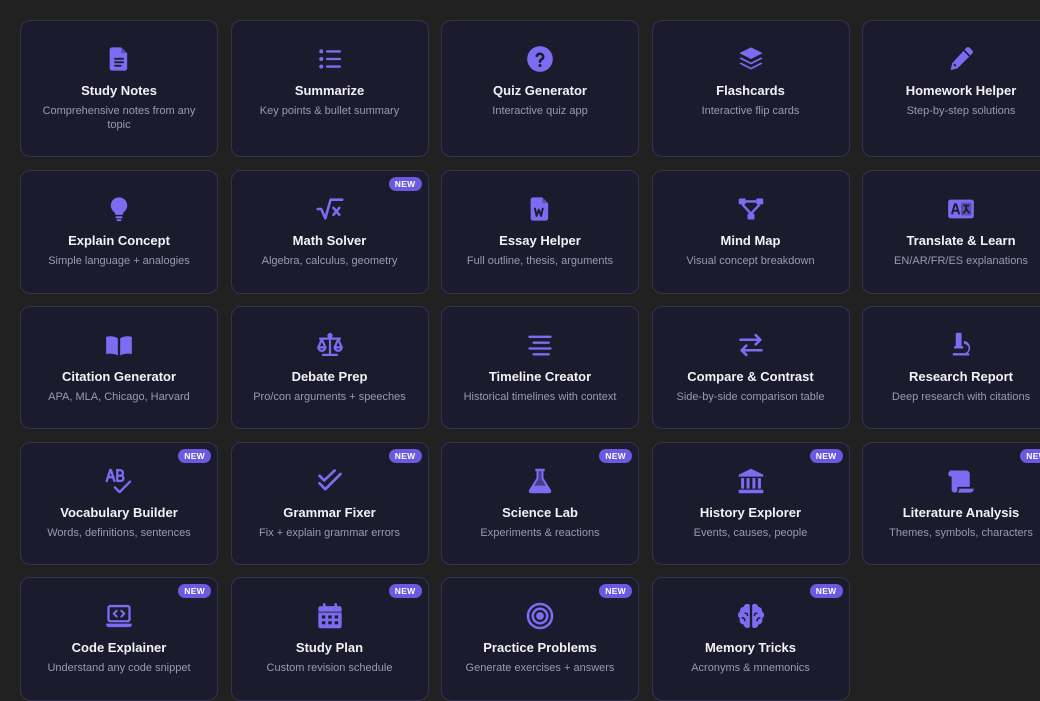 Image resolution: width=1040 pixels, height=701 pixels. Describe the element at coordinates (540, 532) in the screenshot. I see `tool-description: Experiments & reactions` at that location.